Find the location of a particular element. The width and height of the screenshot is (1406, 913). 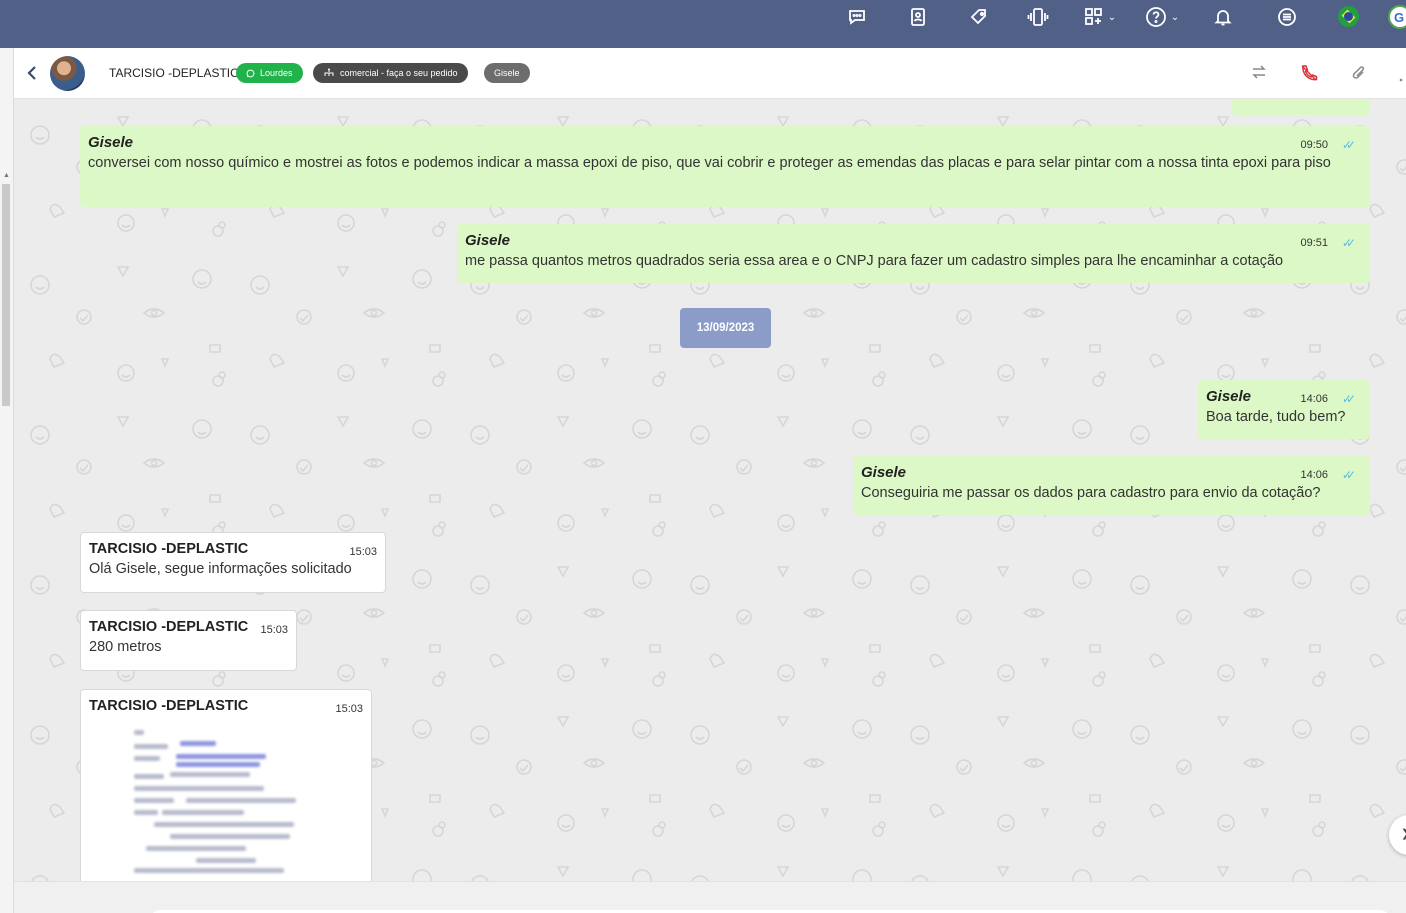

back-arrow-icon is located at coordinates (32, 75).